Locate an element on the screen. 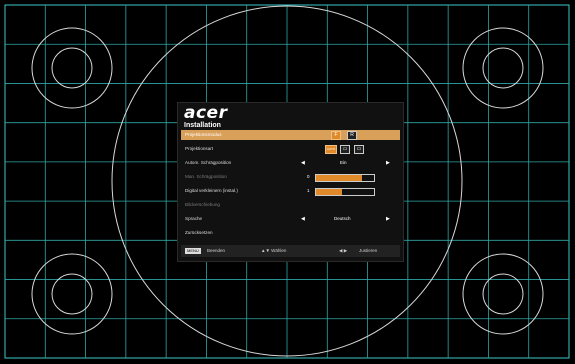  desk-mount-icon: ▭ is located at coordinates (345, 149).